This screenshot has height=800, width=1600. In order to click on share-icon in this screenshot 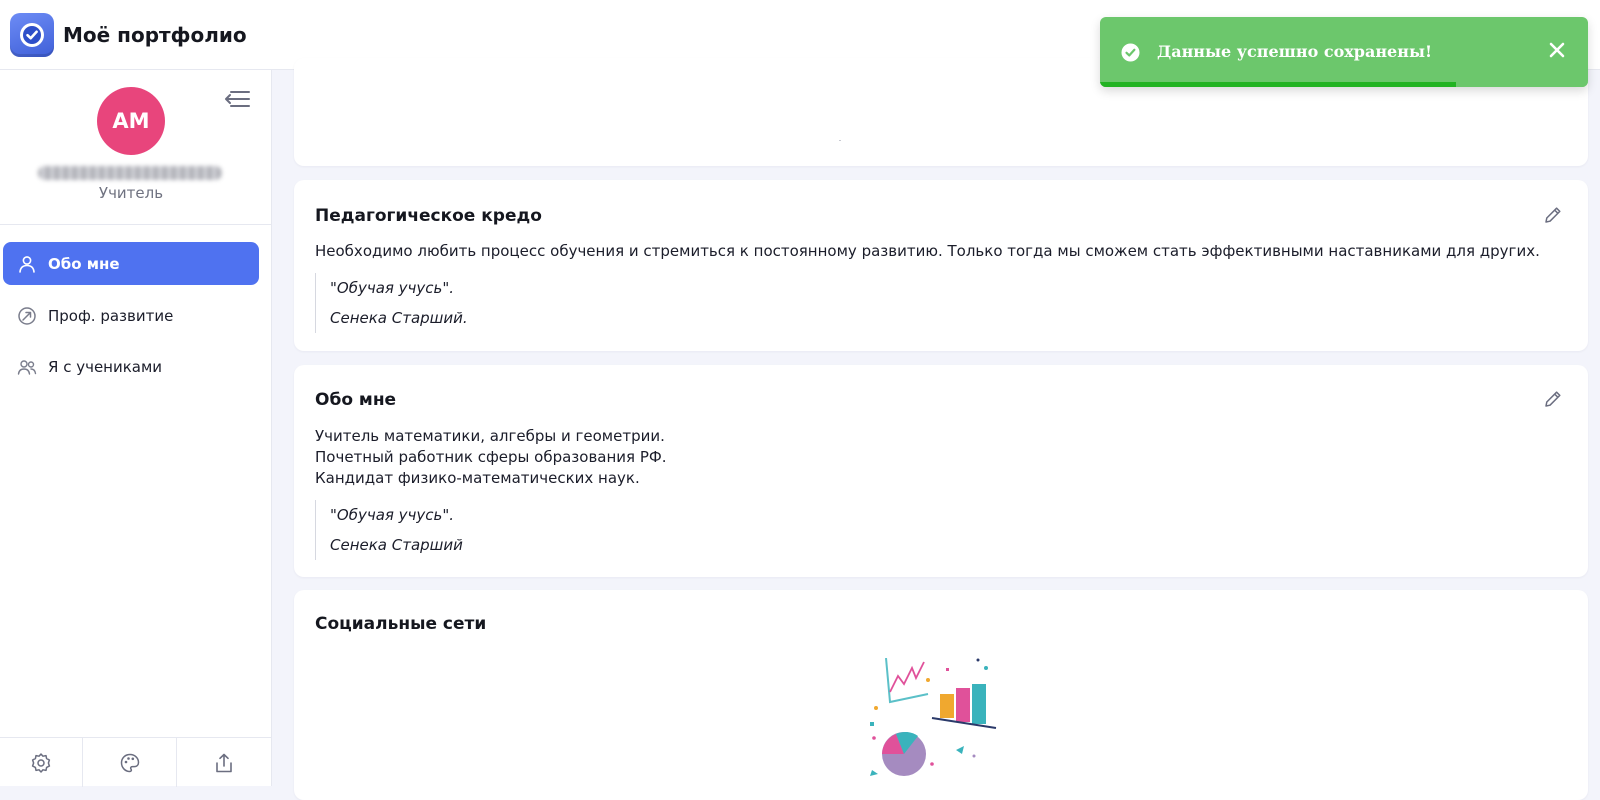, I will do `click(224, 762)`.